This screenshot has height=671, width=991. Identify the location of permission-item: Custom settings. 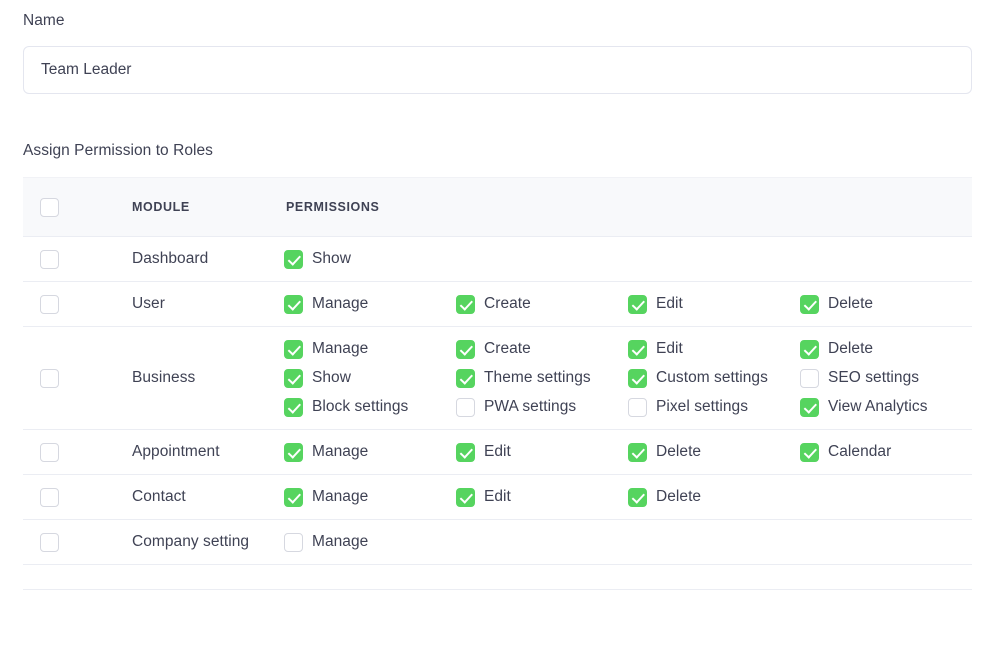
(714, 378).